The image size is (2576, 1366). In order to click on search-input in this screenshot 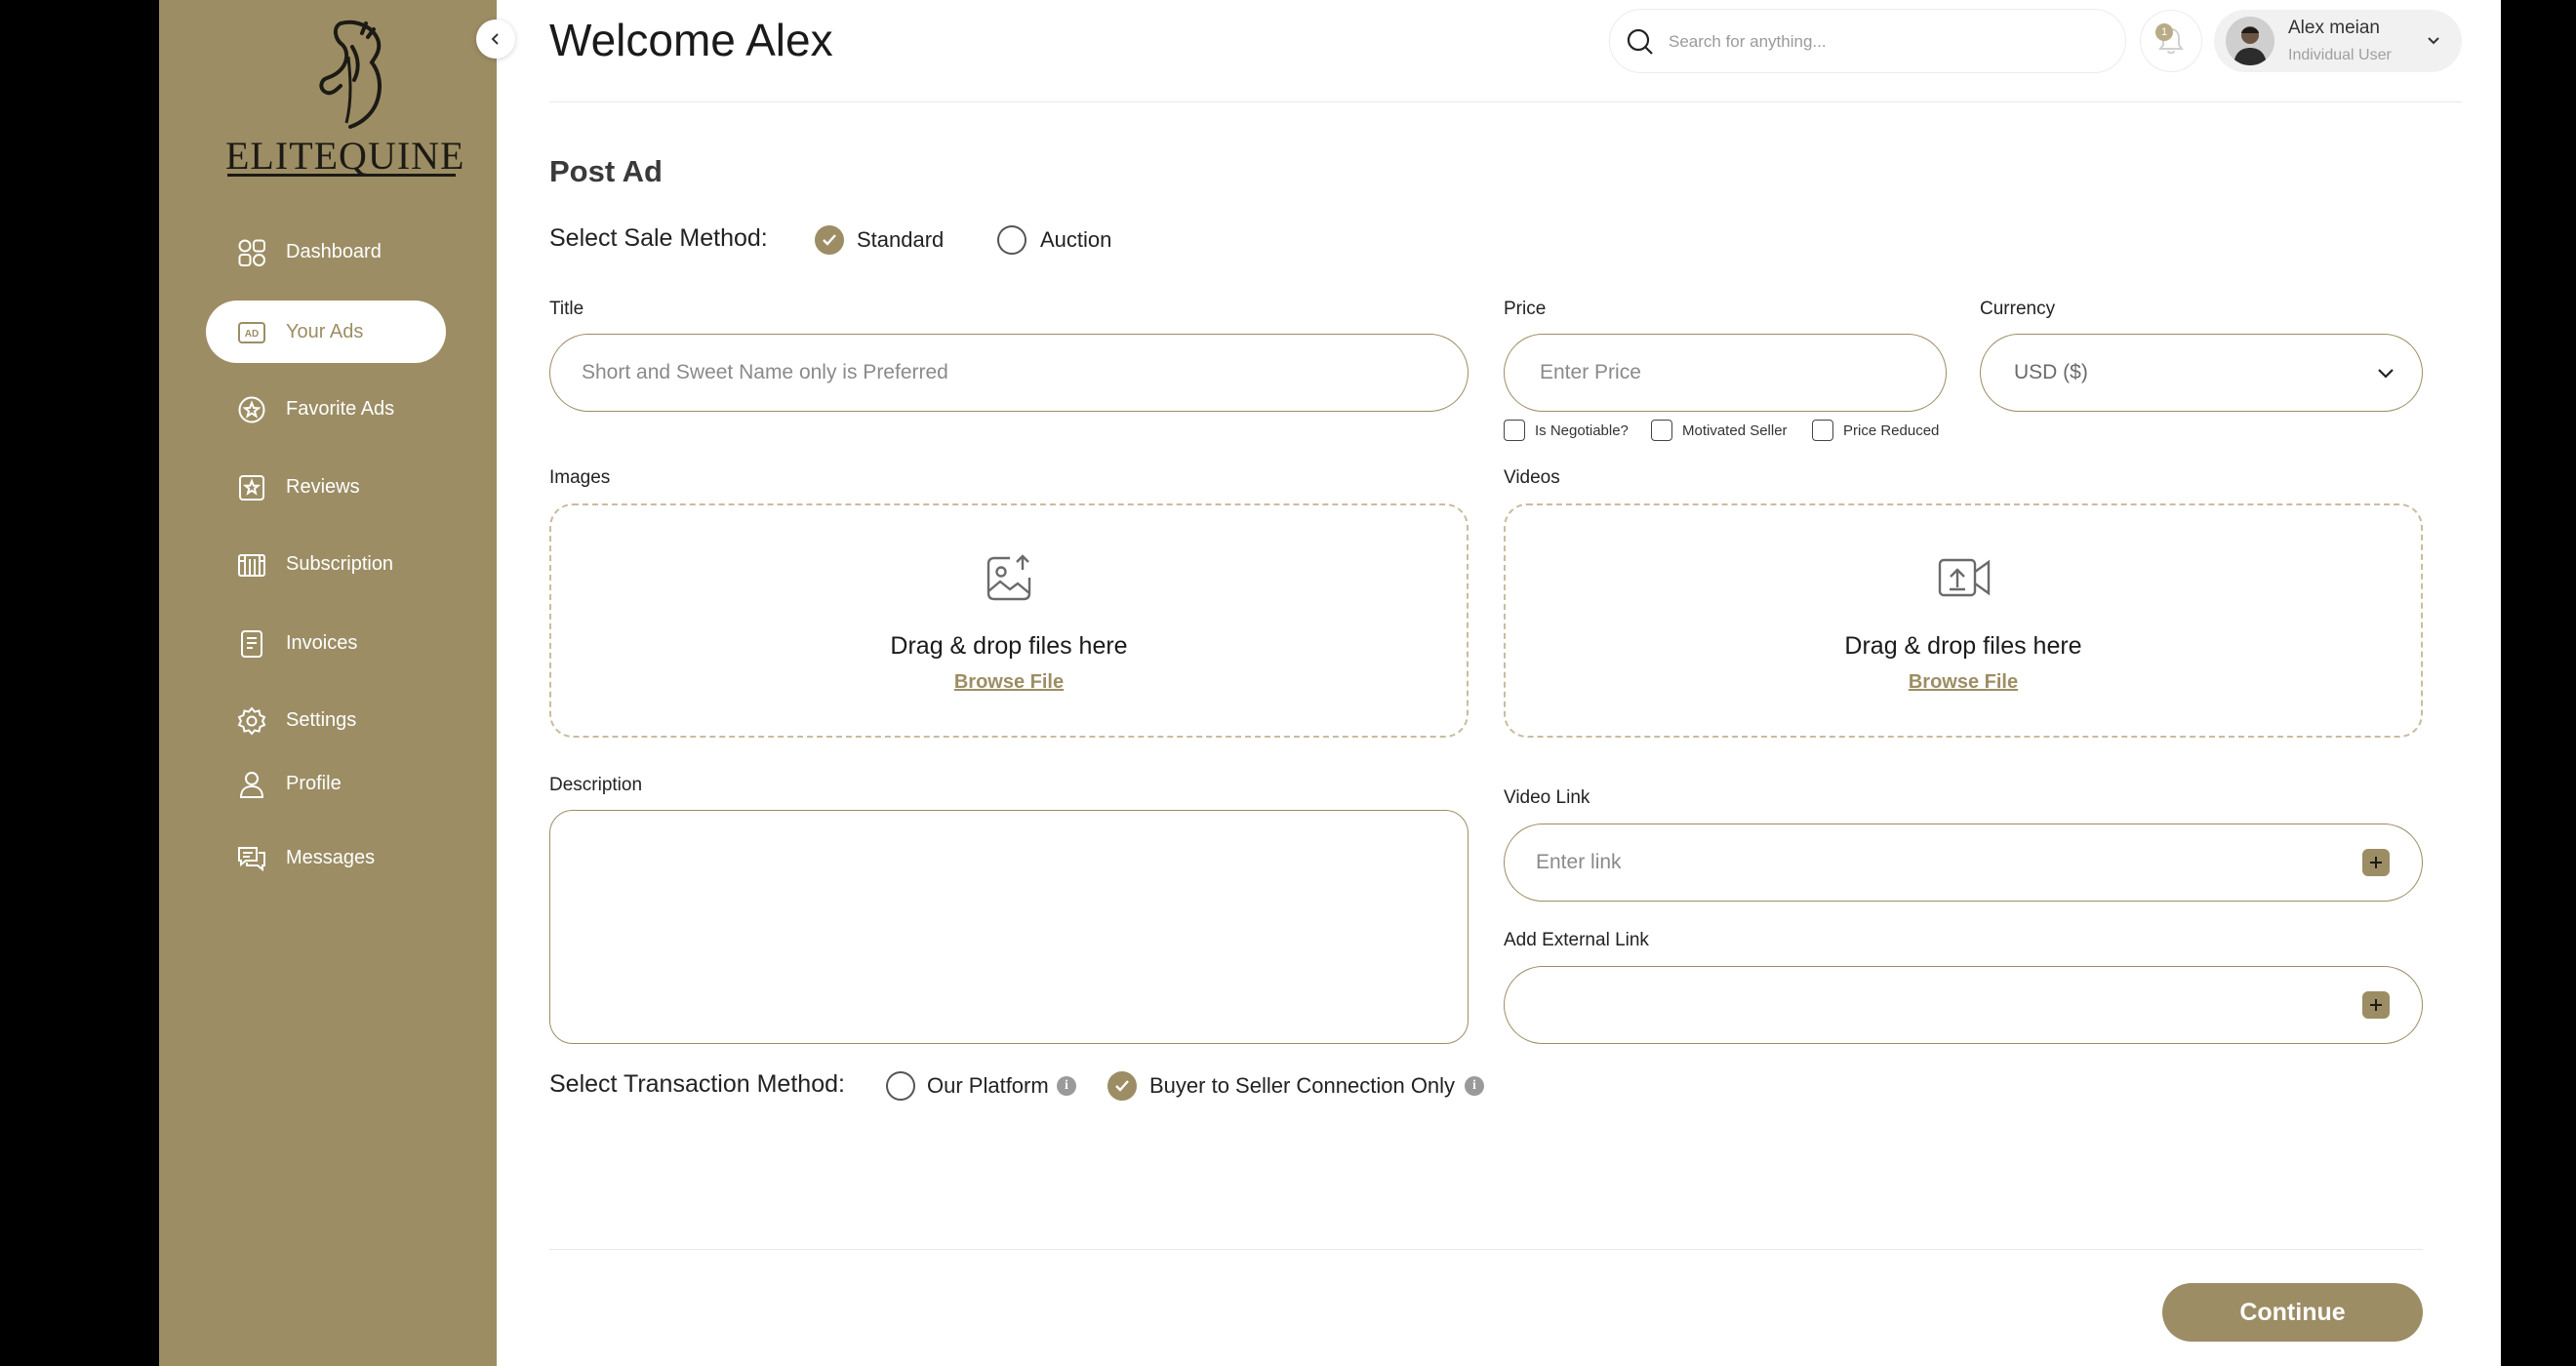, I will do `click(1883, 42)`.